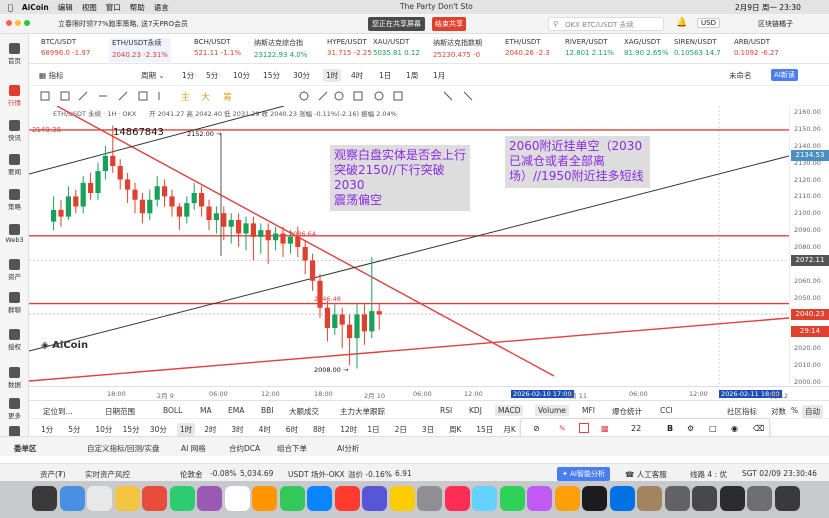 Image resolution: width=829 pixels, height=518 pixels. Describe the element at coordinates (758, 428) in the screenshot. I see `trash-icon: ⌫` at that location.